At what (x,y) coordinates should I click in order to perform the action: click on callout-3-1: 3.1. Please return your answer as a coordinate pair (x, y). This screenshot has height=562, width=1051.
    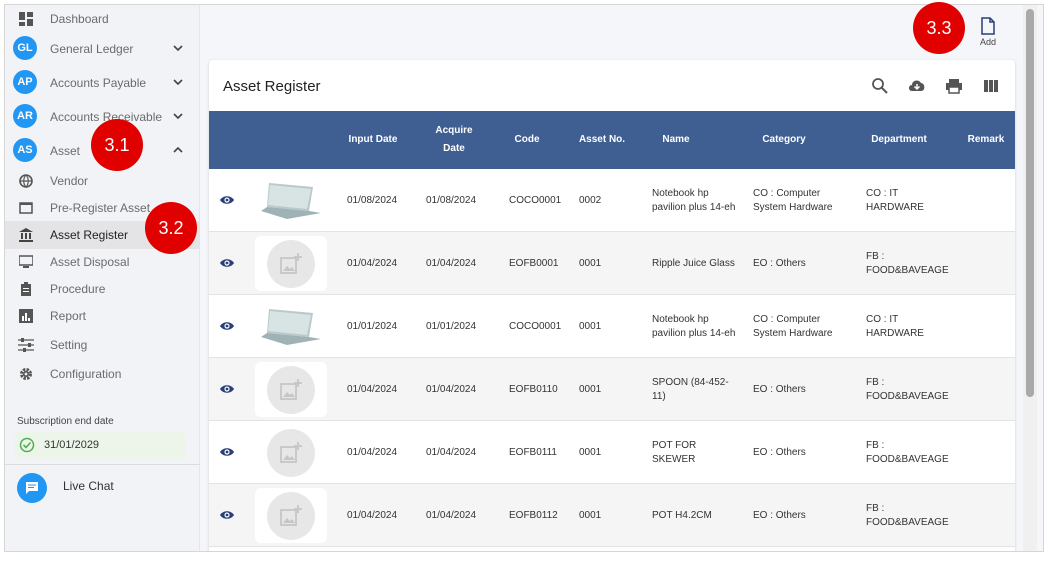
    Looking at the image, I should click on (117, 145).